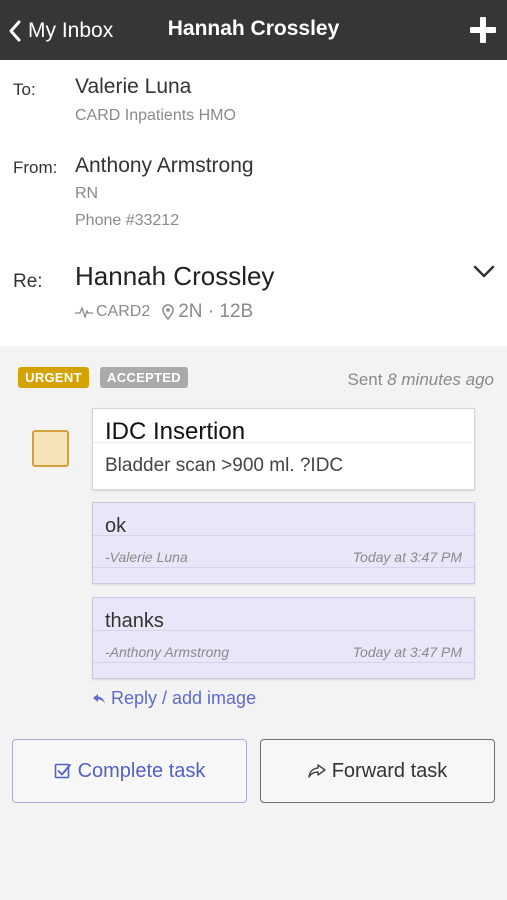 The image size is (507, 900). Describe the element at coordinates (389, 770) in the screenshot. I see `forward-task-label: Forward task` at that location.